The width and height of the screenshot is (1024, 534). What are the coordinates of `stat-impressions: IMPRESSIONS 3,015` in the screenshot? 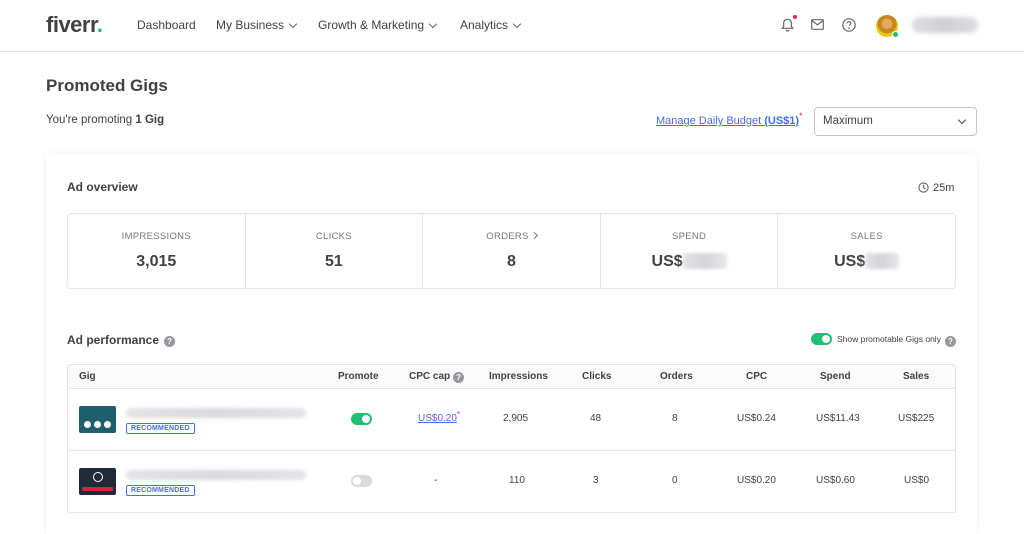 It's located at (157, 251).